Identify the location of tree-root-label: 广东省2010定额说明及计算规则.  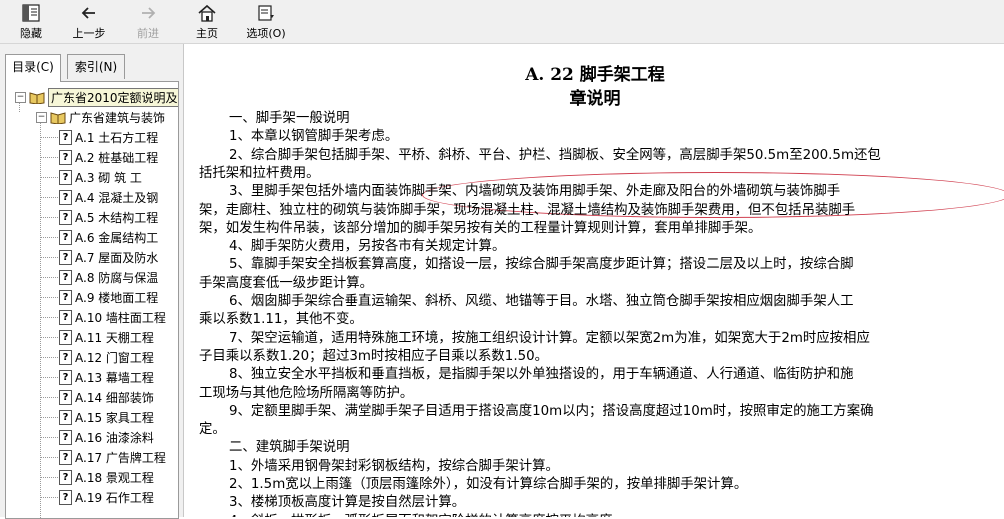
(113, 97).